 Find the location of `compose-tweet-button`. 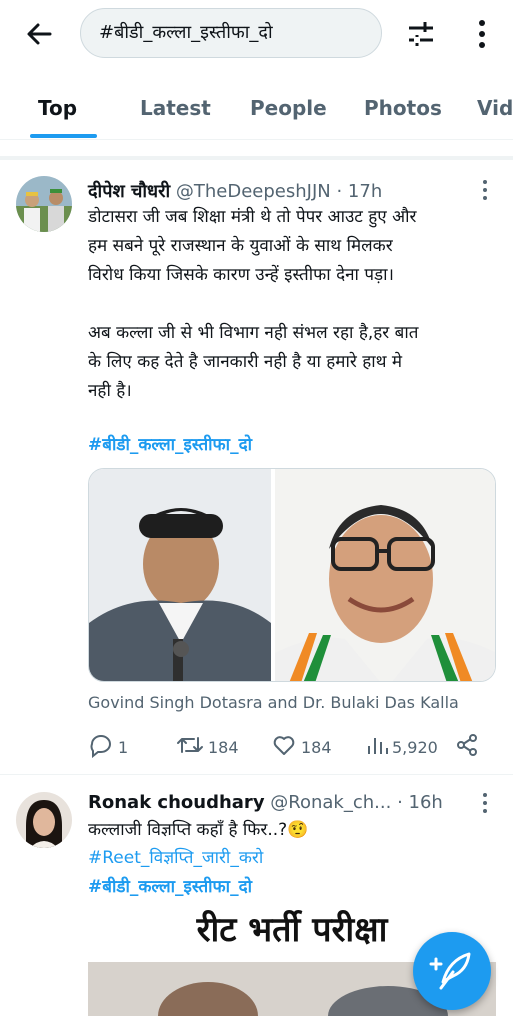

compose-tweet-button is located at coordinates (452, 971).